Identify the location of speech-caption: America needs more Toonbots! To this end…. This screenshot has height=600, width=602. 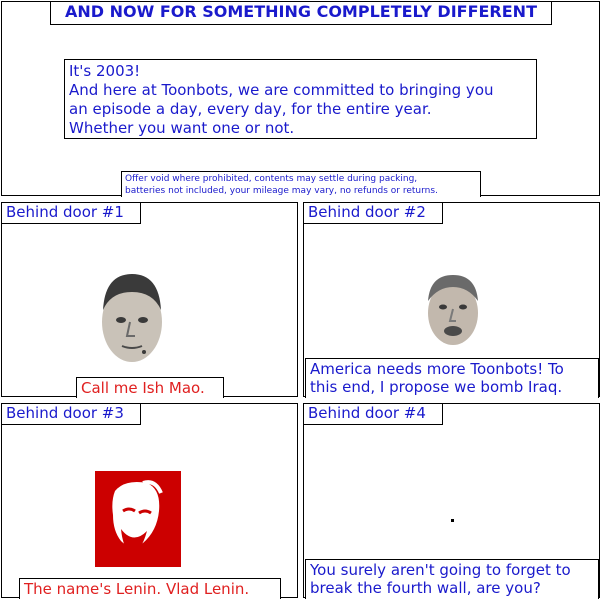
(452, 378).